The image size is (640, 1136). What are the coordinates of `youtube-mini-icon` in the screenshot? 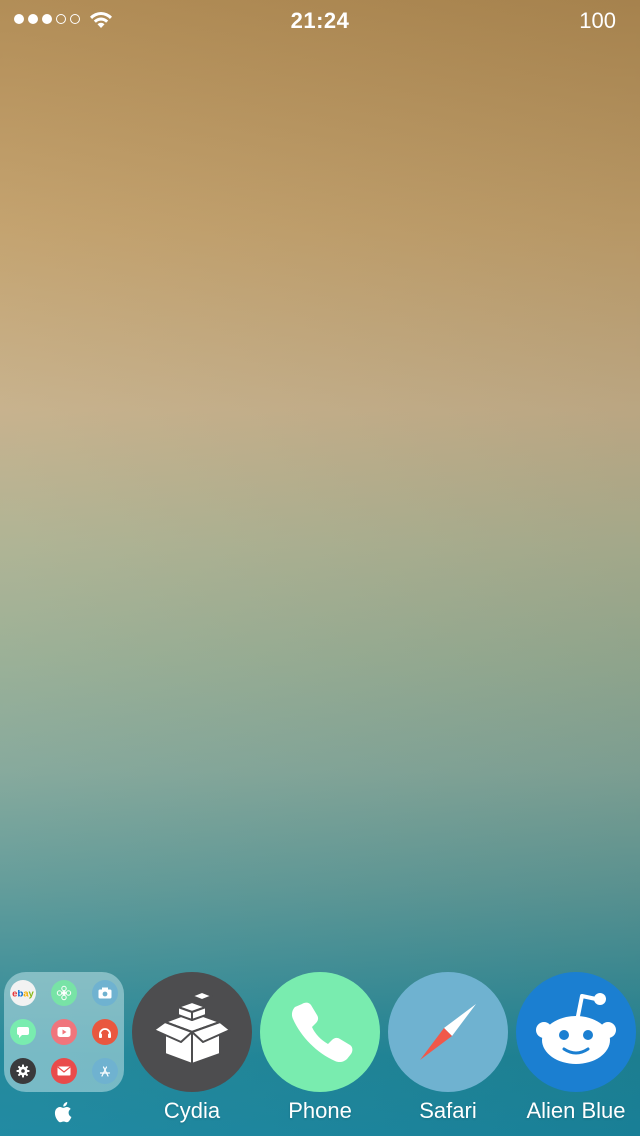 It's located at (64, 1032).